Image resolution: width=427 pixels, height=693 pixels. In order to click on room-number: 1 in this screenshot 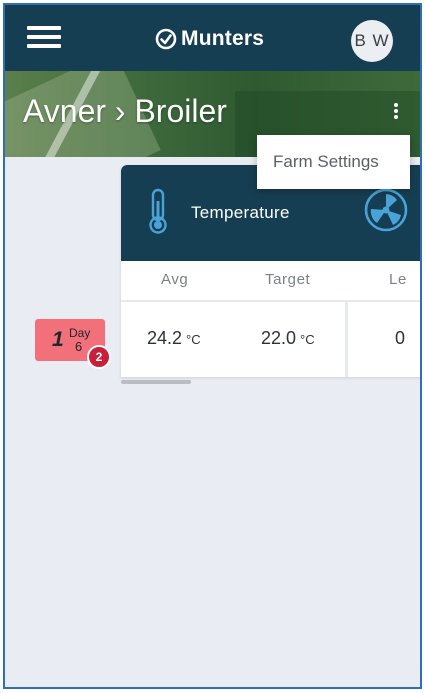, I will do `click(58, 339)`.